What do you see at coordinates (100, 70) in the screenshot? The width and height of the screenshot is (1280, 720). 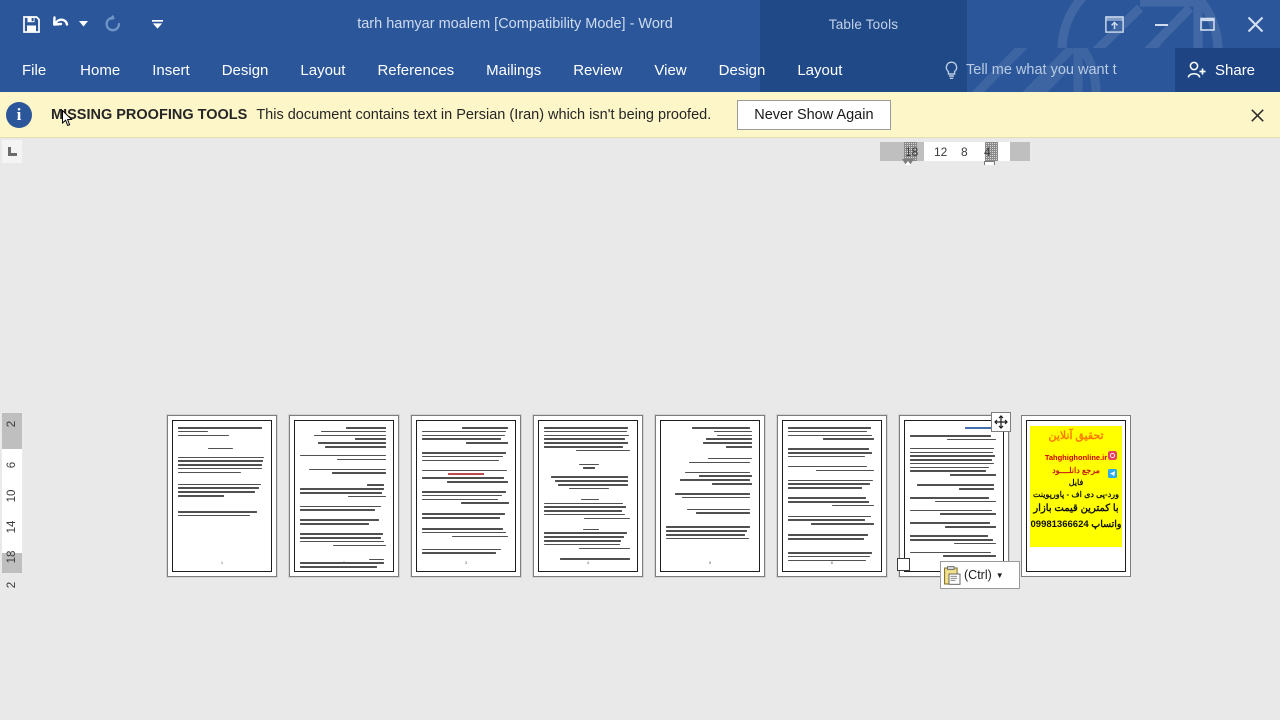 I see `tab-home: Home` at bounding box center [100, 70].